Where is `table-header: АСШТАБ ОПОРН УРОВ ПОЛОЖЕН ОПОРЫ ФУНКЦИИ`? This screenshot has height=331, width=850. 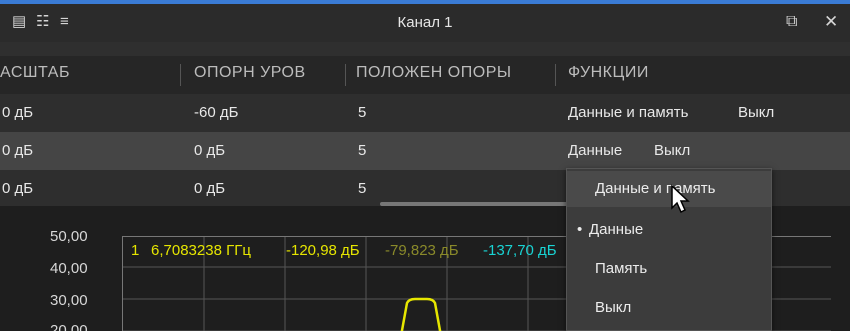 table-header: АСШТАБ ОПОРН УРОВ ПОЛОЖЕН ОПОРЫ ФУНКЦИИ is located at coordinates (425, 75).